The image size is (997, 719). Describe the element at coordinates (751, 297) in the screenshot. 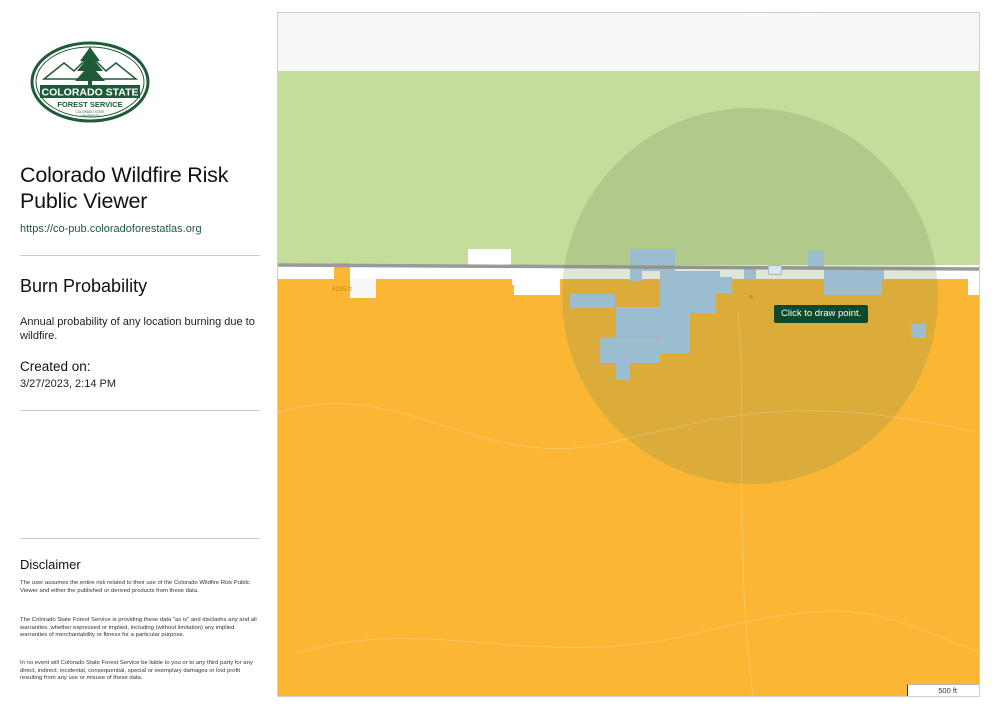

I see `cursor-marker` at that location.